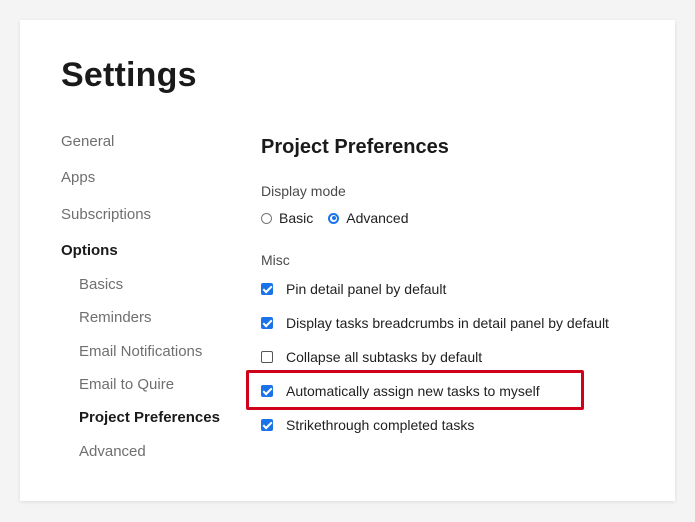  What do you see at coordinates (106, 214) in the screenshot?
I see `sidebar-item-subscriptions: Subscriptions` at bounding box center [106, 214].